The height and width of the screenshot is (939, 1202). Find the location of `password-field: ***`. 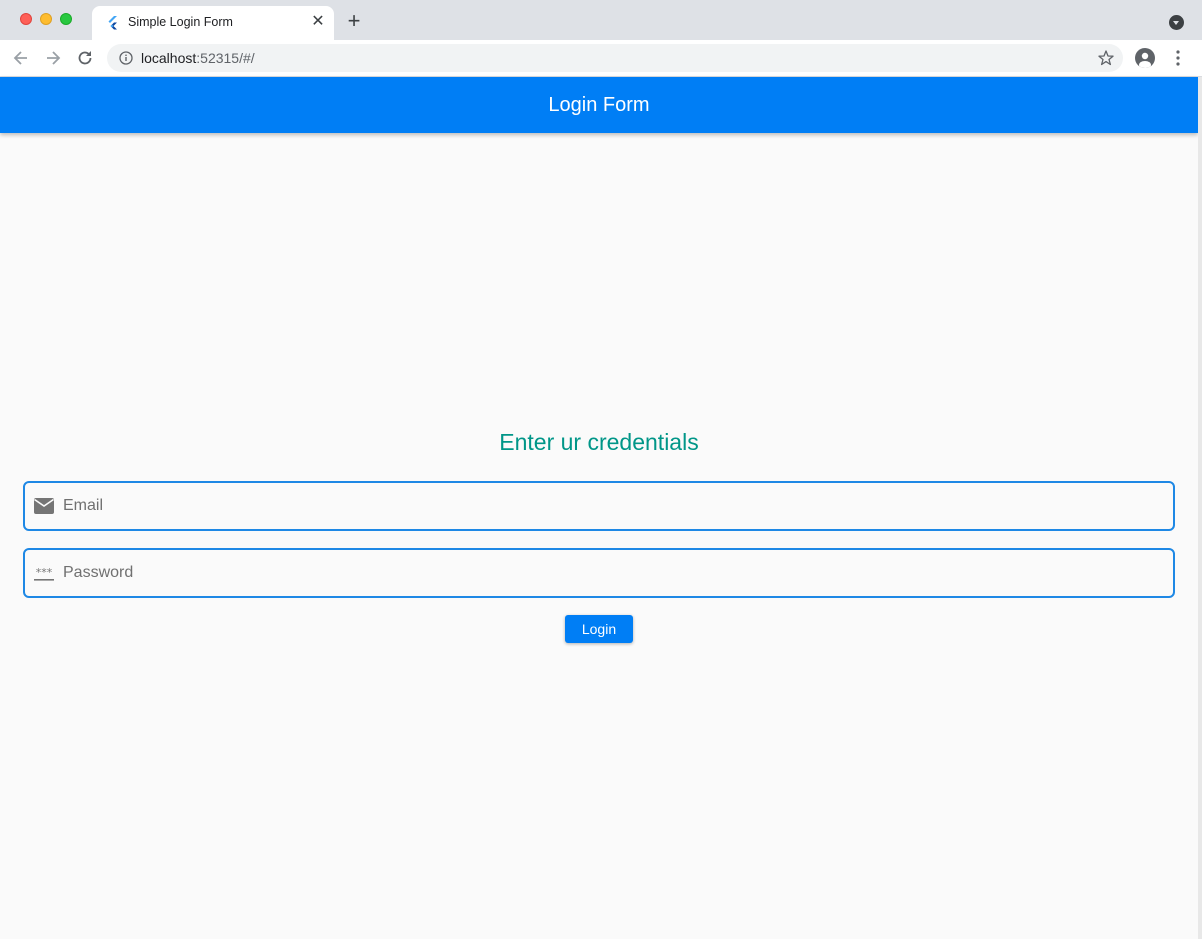

password-field: *** is located at coordinates (599, 573).